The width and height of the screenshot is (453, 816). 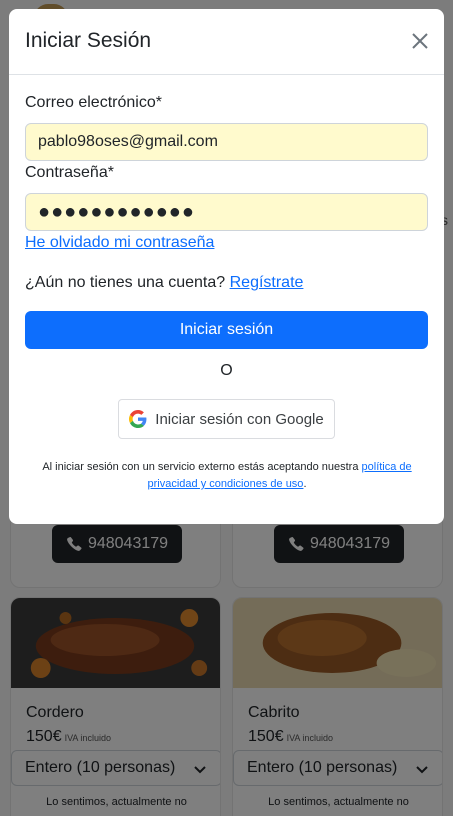 I want to click on no-account-text: ¿Aún no tienes una cuenta?, so click(x=125, y=282).